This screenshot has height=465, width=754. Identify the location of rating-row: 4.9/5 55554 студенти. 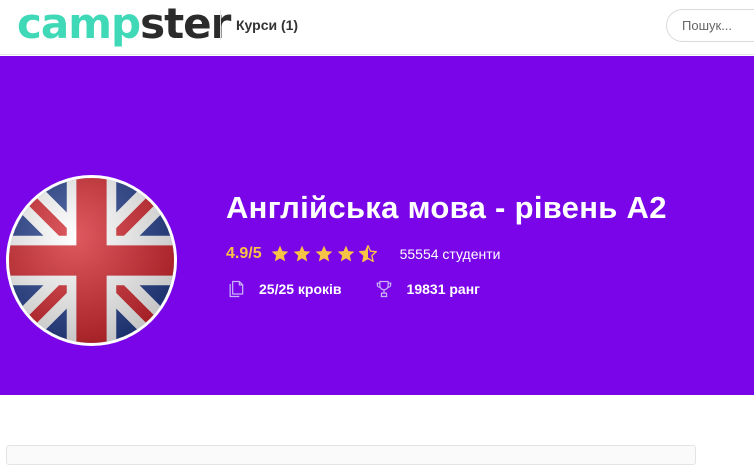
(363, 254).